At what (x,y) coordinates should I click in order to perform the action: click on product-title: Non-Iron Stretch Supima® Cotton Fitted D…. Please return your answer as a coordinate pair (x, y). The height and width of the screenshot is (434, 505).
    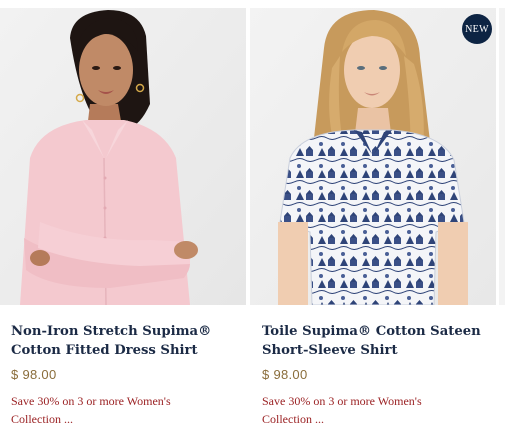
    Looking at the image, I should click on (127, 341).